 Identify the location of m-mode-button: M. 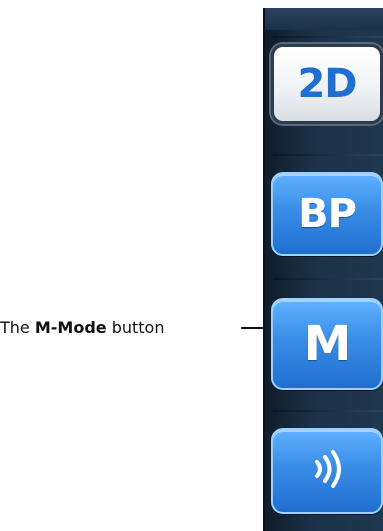
(327, 344).